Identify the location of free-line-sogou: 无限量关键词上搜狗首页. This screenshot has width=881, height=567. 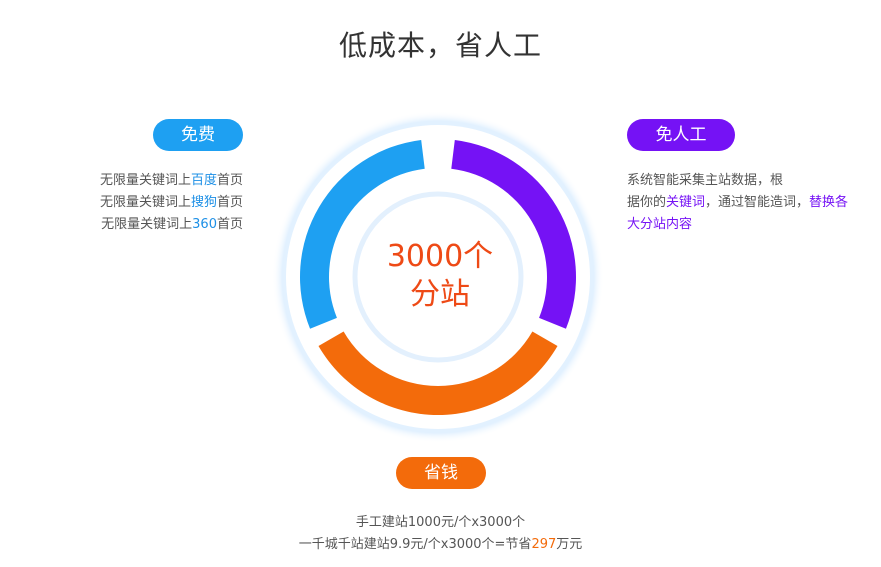
(171, 202).